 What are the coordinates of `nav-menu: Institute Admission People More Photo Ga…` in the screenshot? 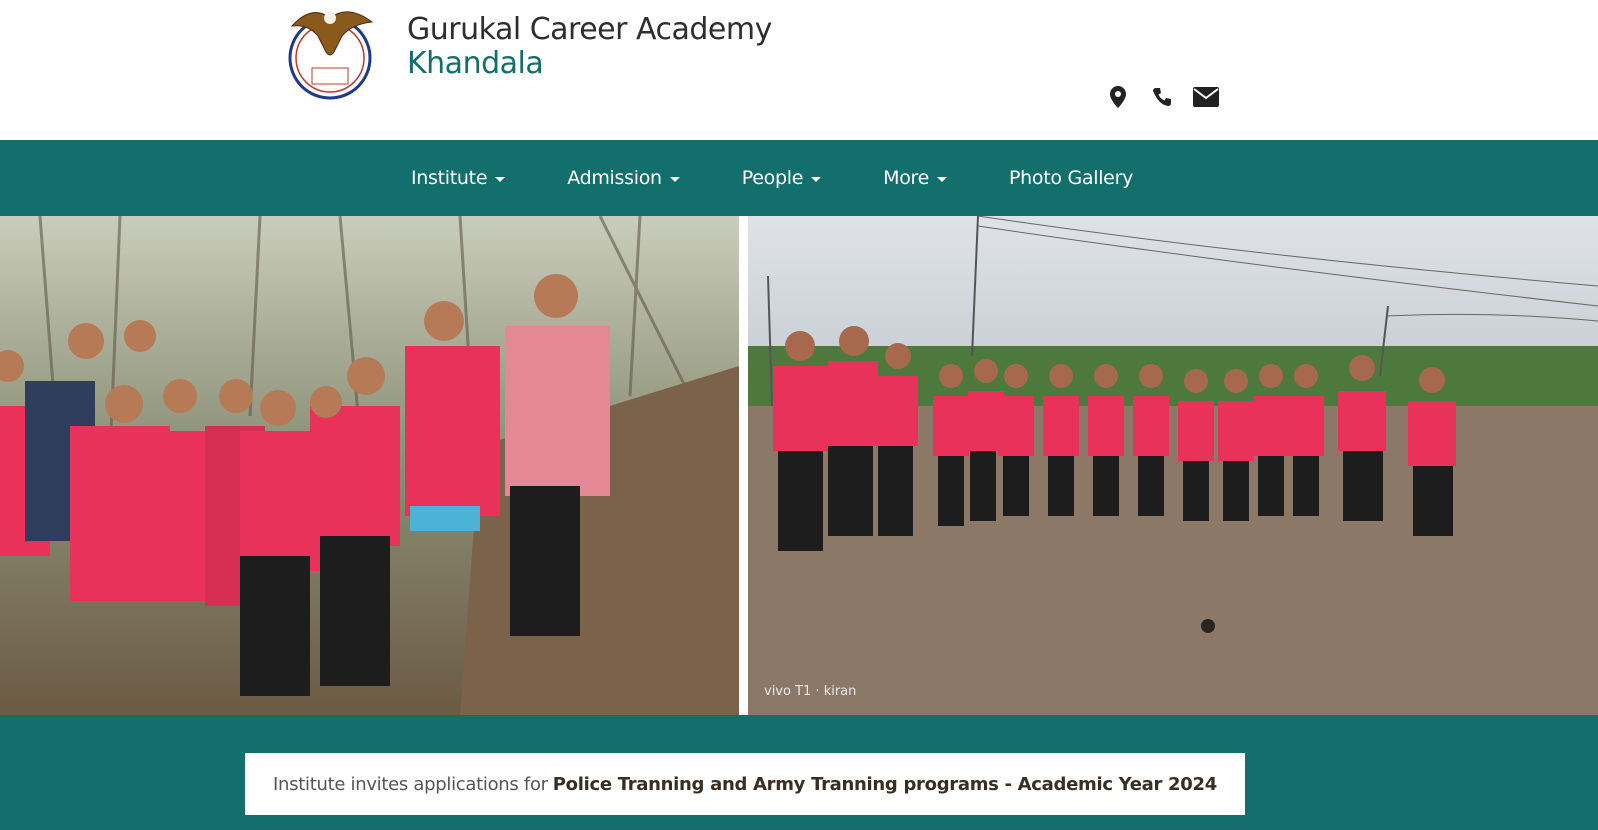 It's located at (803, 178).